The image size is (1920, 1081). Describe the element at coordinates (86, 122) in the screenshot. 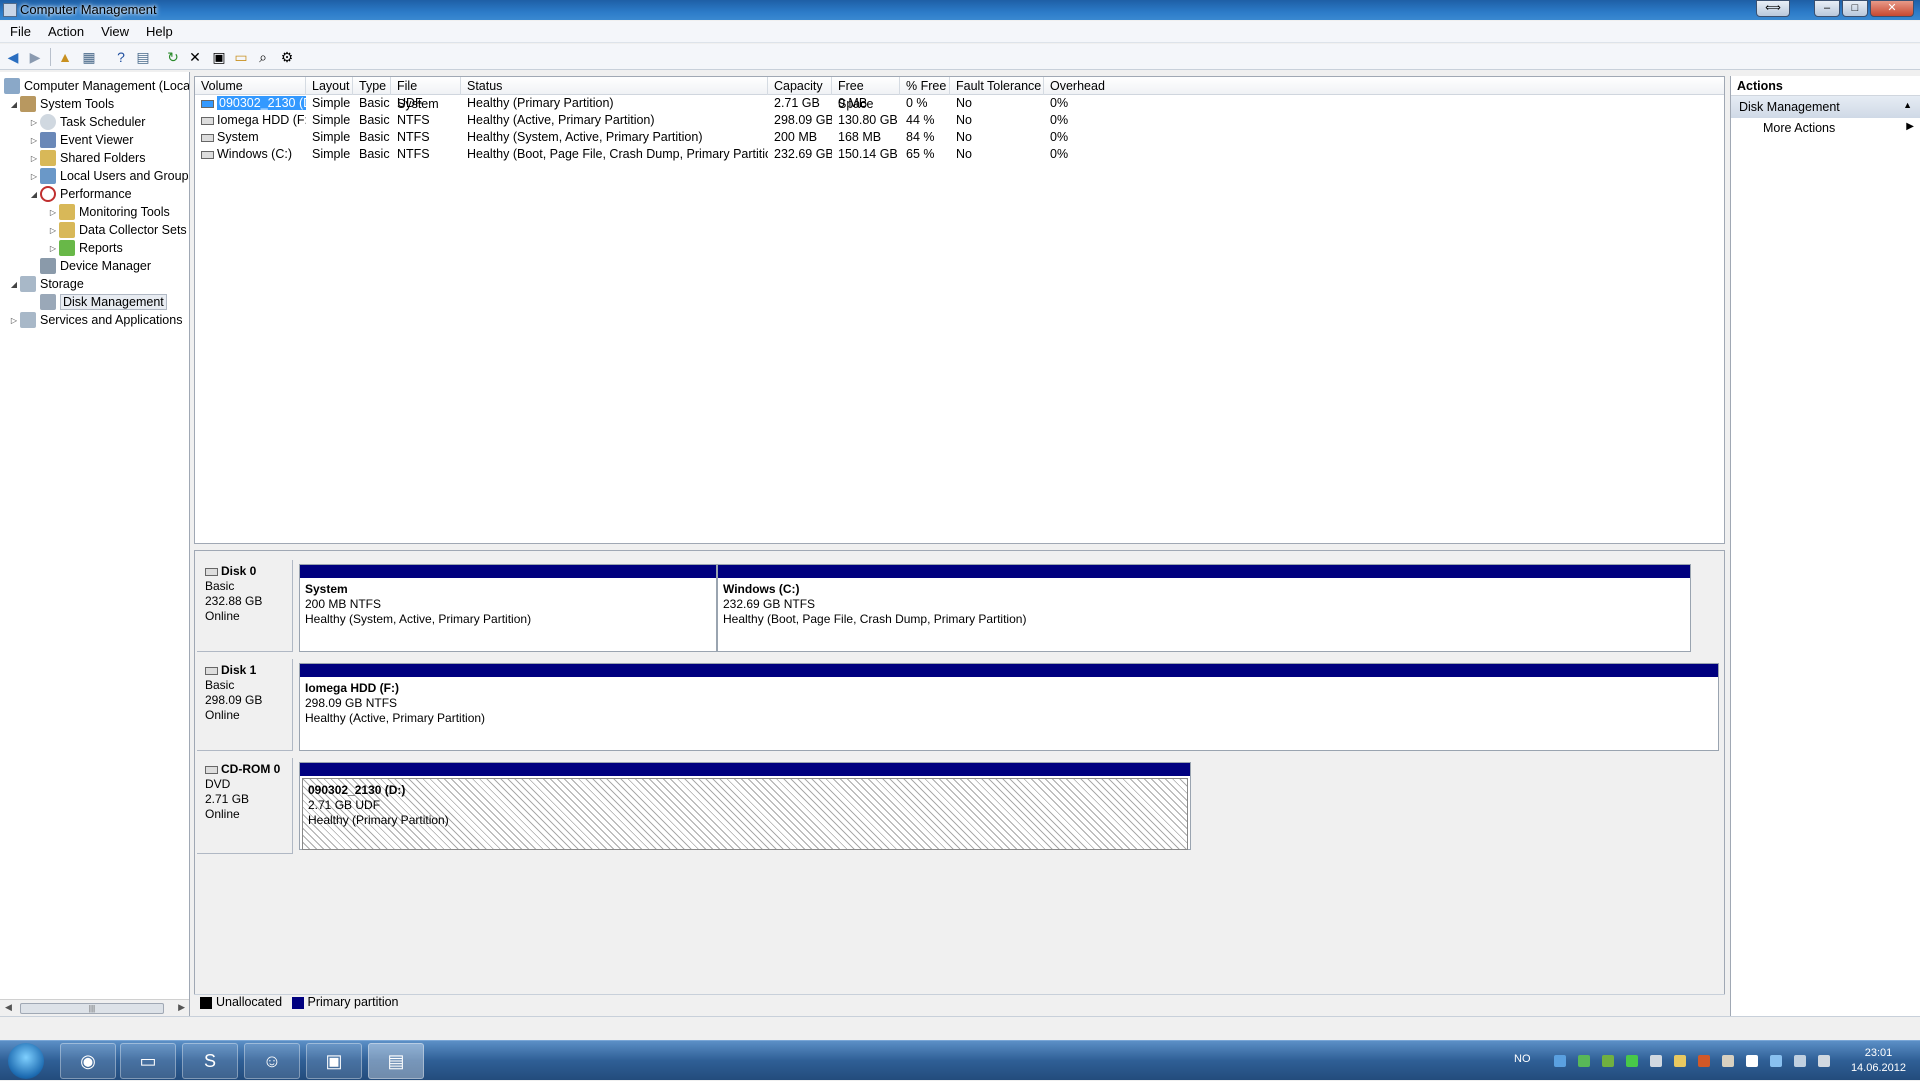

I see `tree-item-task-scheduler: ▷ Task Scheduler` at that location.